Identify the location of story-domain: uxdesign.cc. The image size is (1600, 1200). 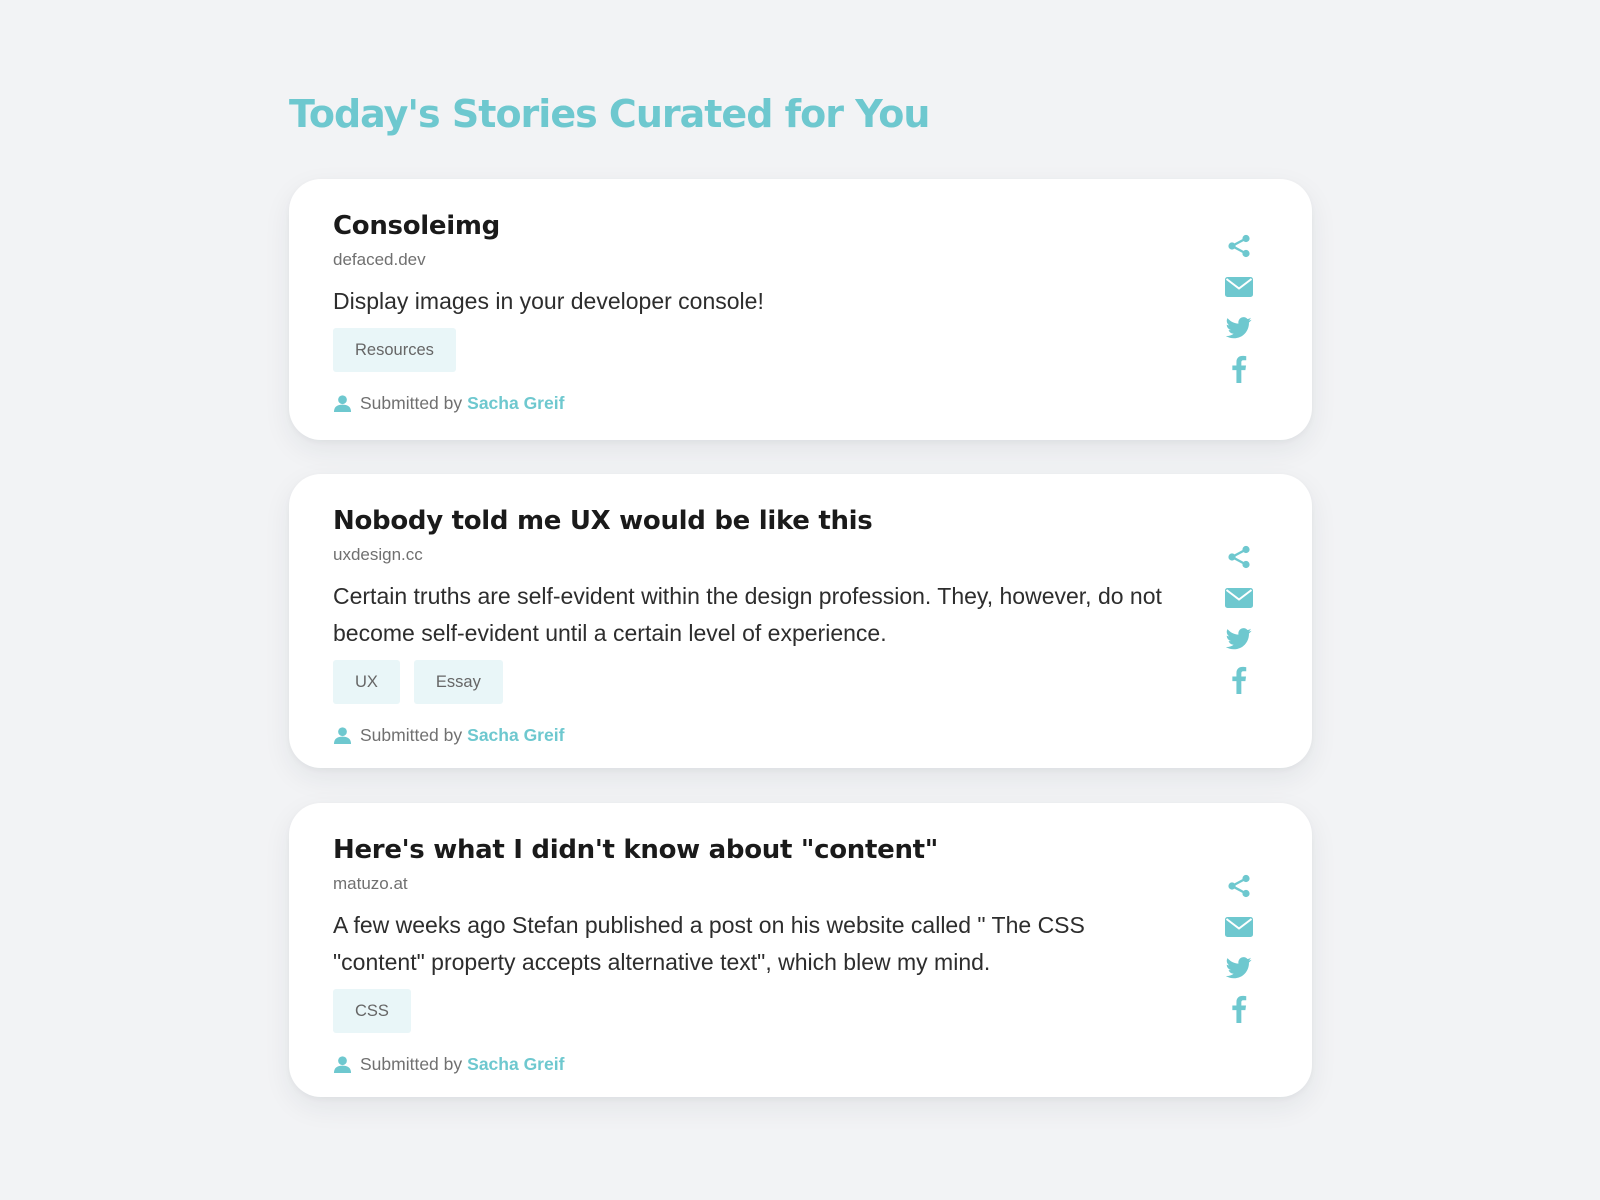
(748, 555).